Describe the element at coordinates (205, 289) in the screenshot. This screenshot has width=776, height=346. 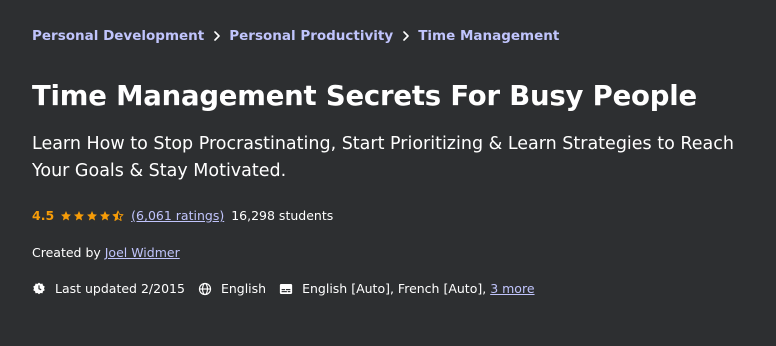
I see `globe-icon` at that location.